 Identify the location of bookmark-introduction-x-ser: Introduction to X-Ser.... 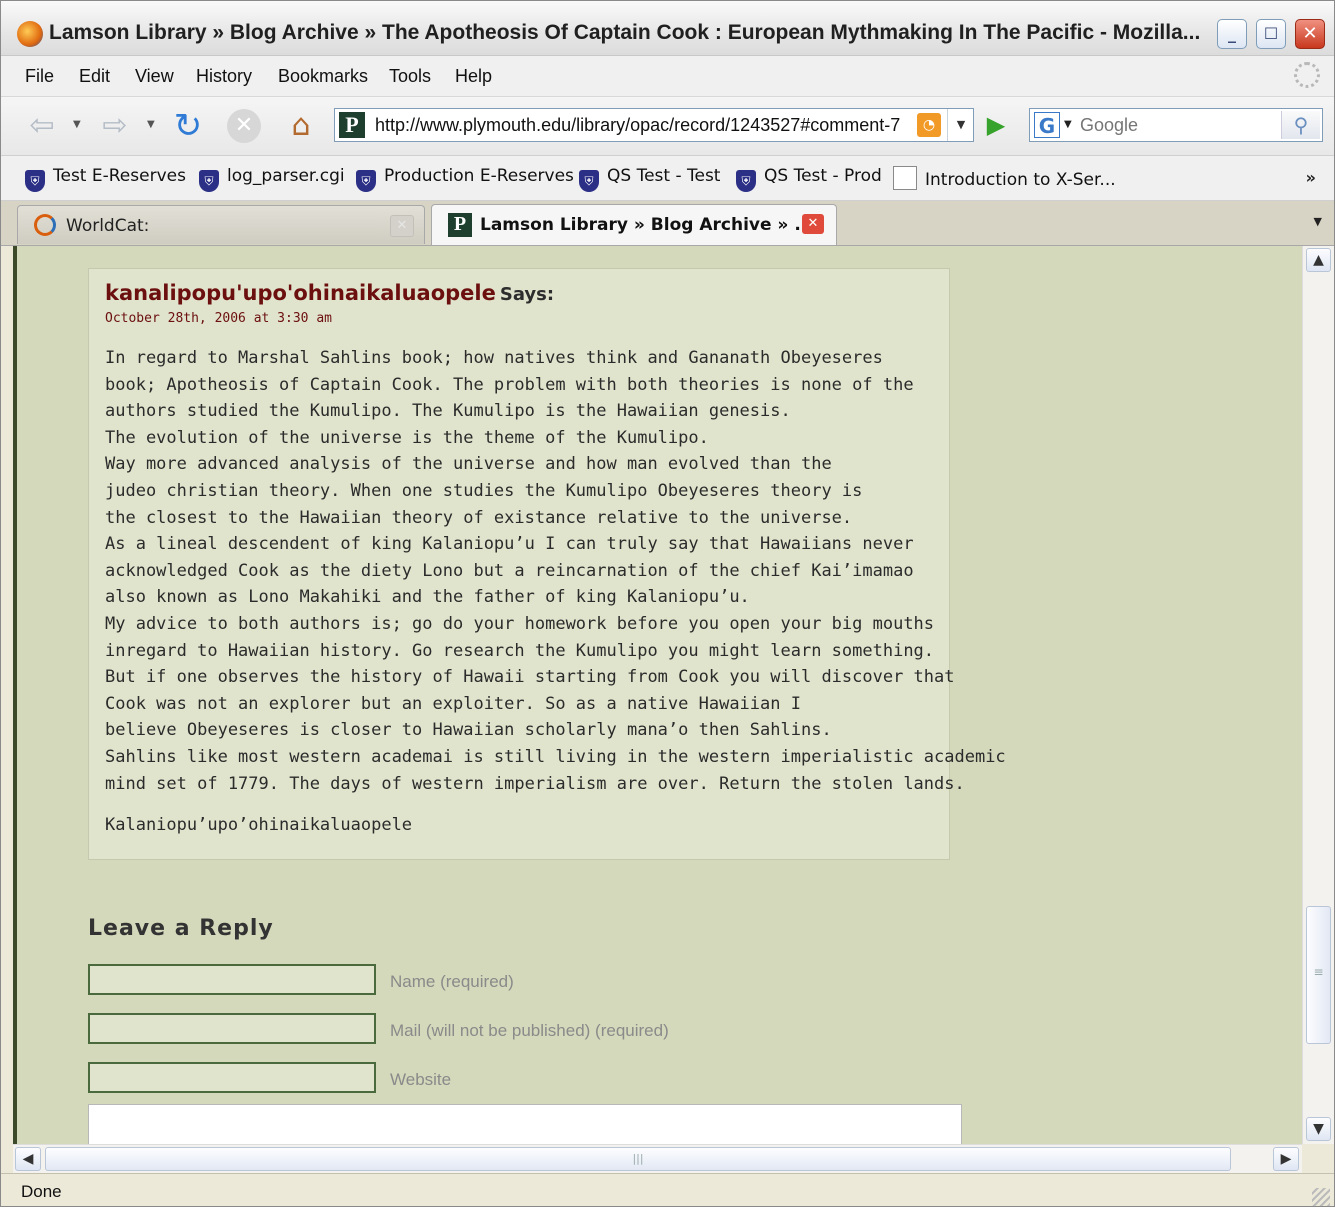
(1004, 178).